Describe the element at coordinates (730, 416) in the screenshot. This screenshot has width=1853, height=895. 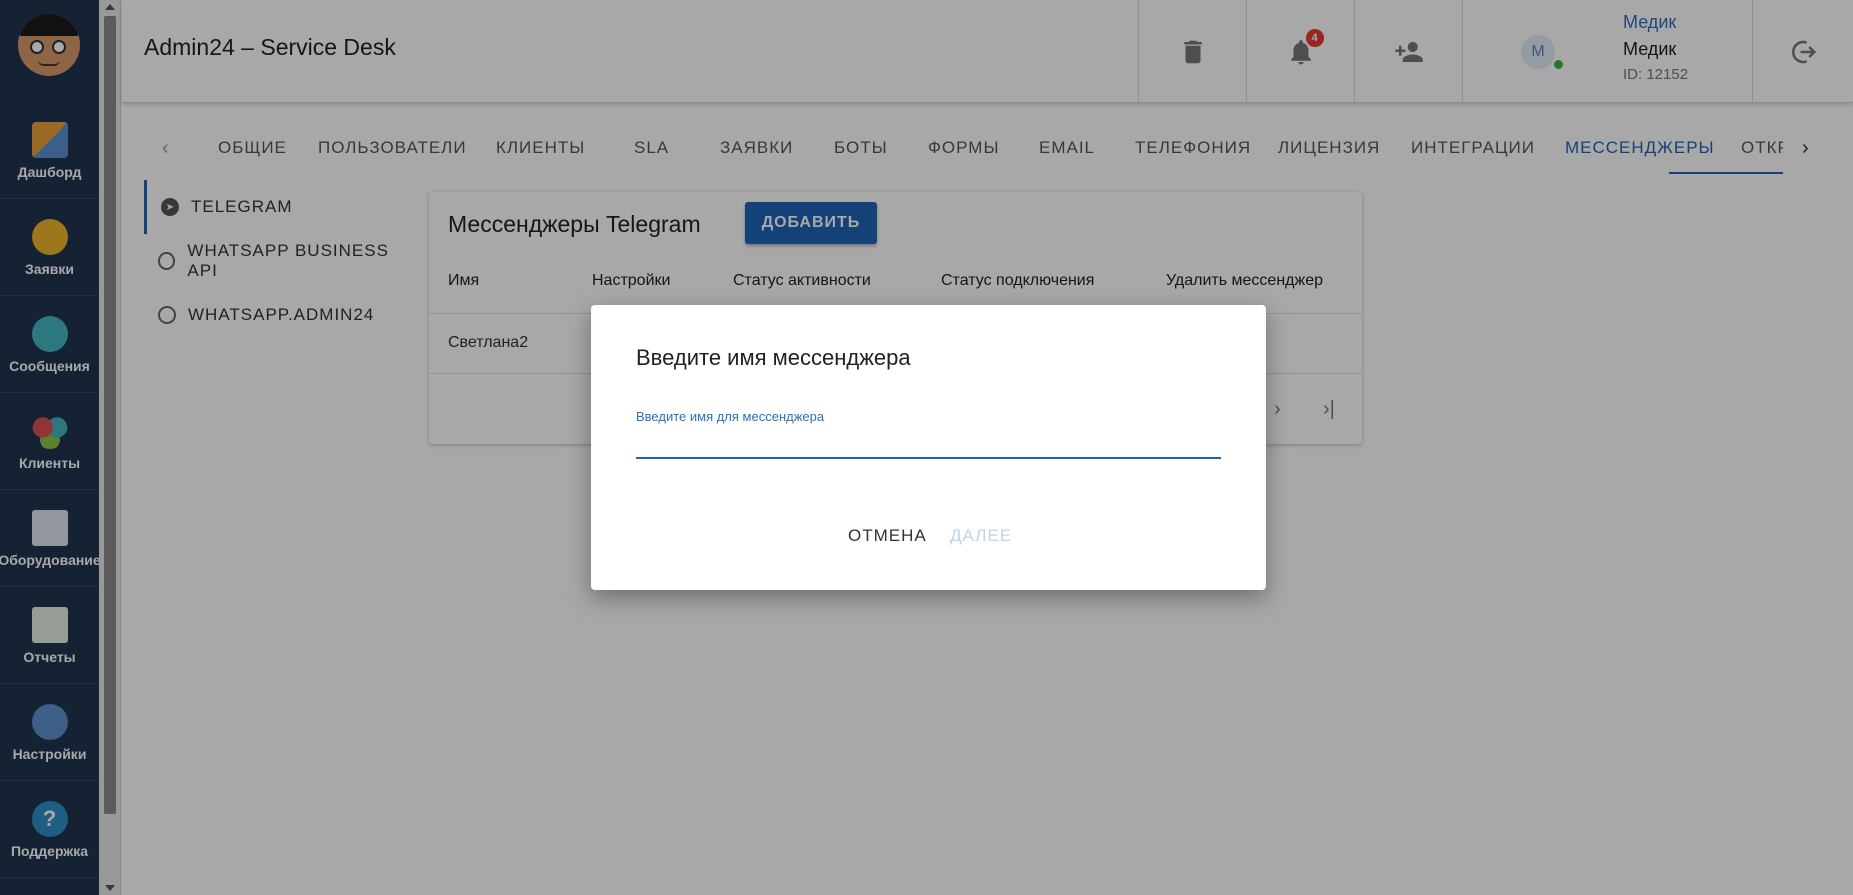
I see `messenger-name-label: Введите имя для мессенджера` at that location.